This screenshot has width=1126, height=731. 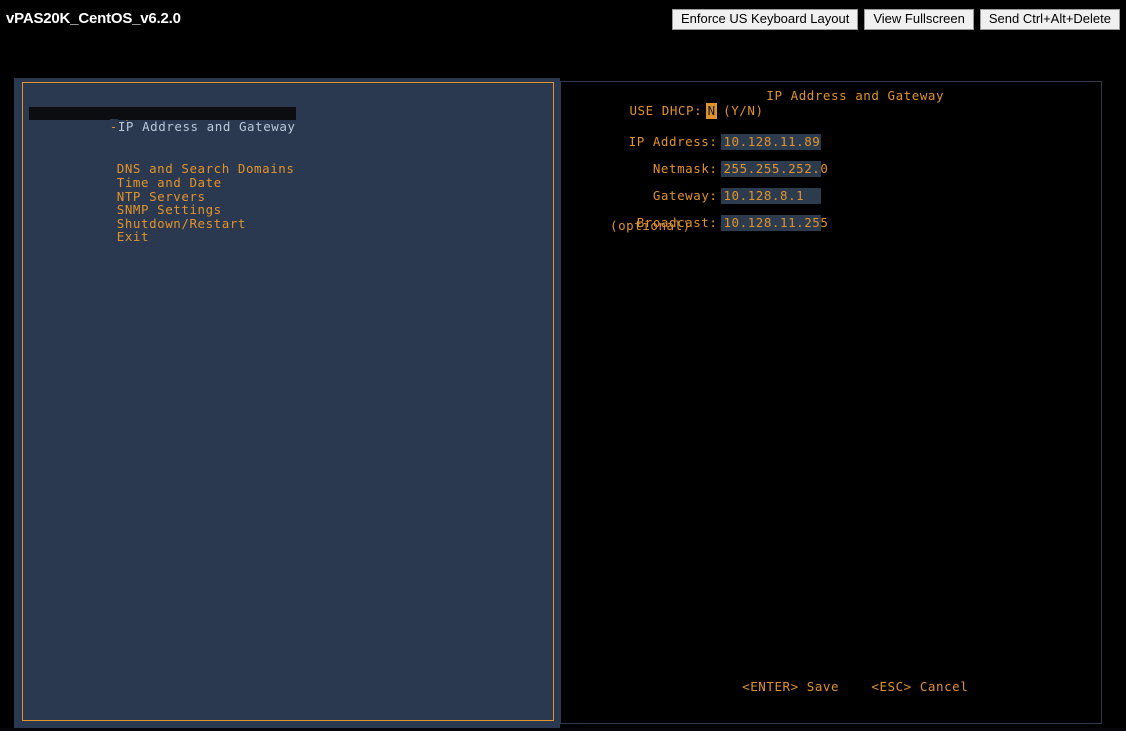 I want to click on broadcast-optional-note: (optional), so click(x=650, y=225).